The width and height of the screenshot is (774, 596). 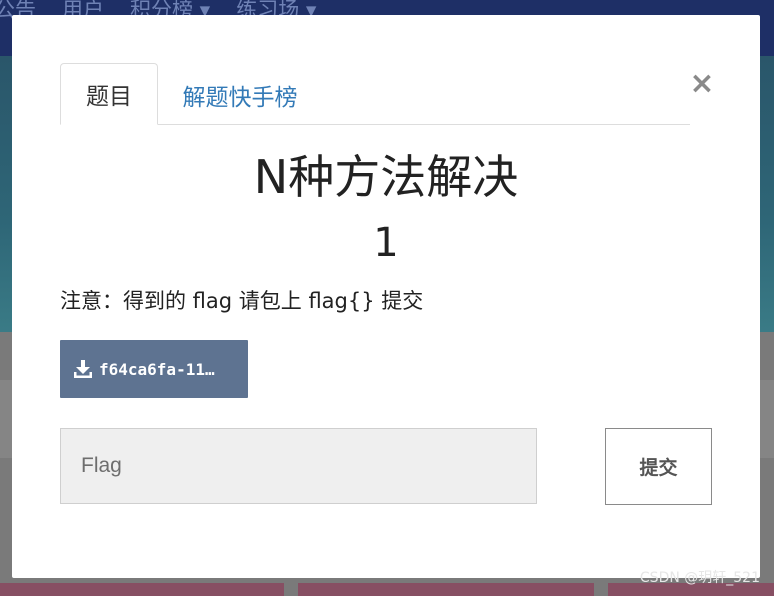 I want to click on tab-challenge: 题目, so click(x=109, y=94).